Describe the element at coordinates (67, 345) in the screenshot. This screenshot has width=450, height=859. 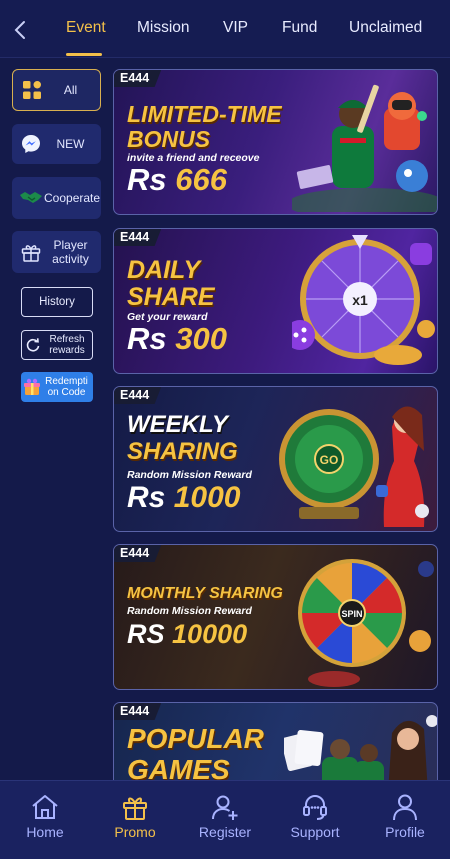
I see `refresh-rewards-label: Refresh rewards` at that location.